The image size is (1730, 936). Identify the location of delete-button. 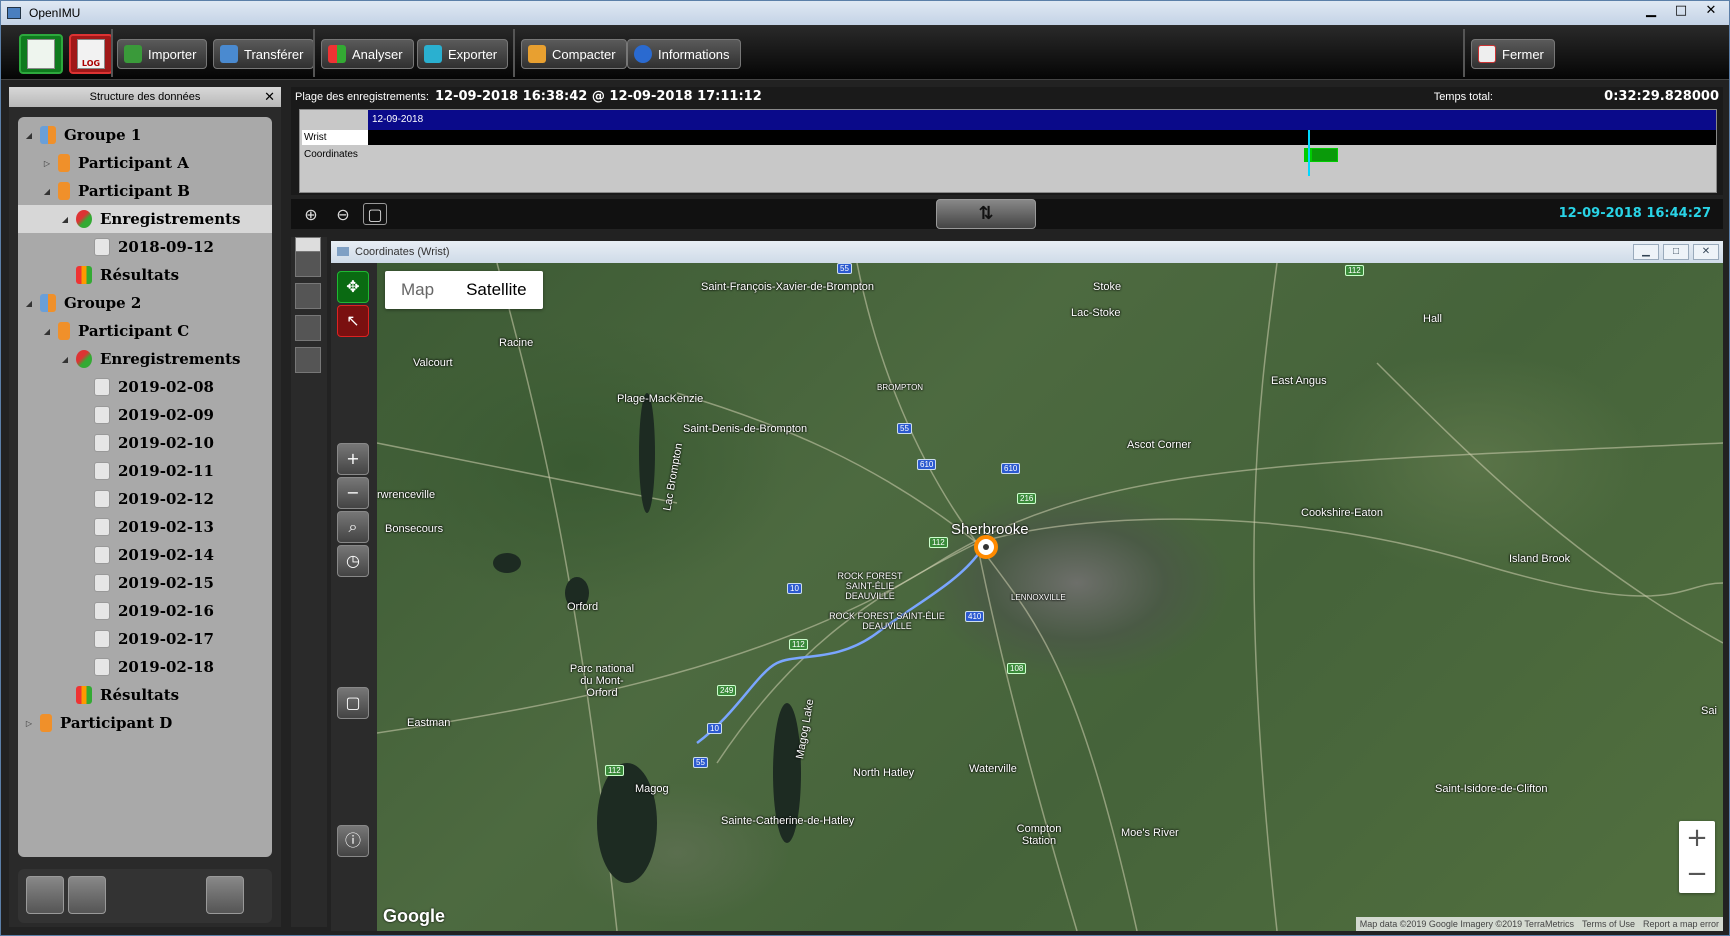
(225, 895).